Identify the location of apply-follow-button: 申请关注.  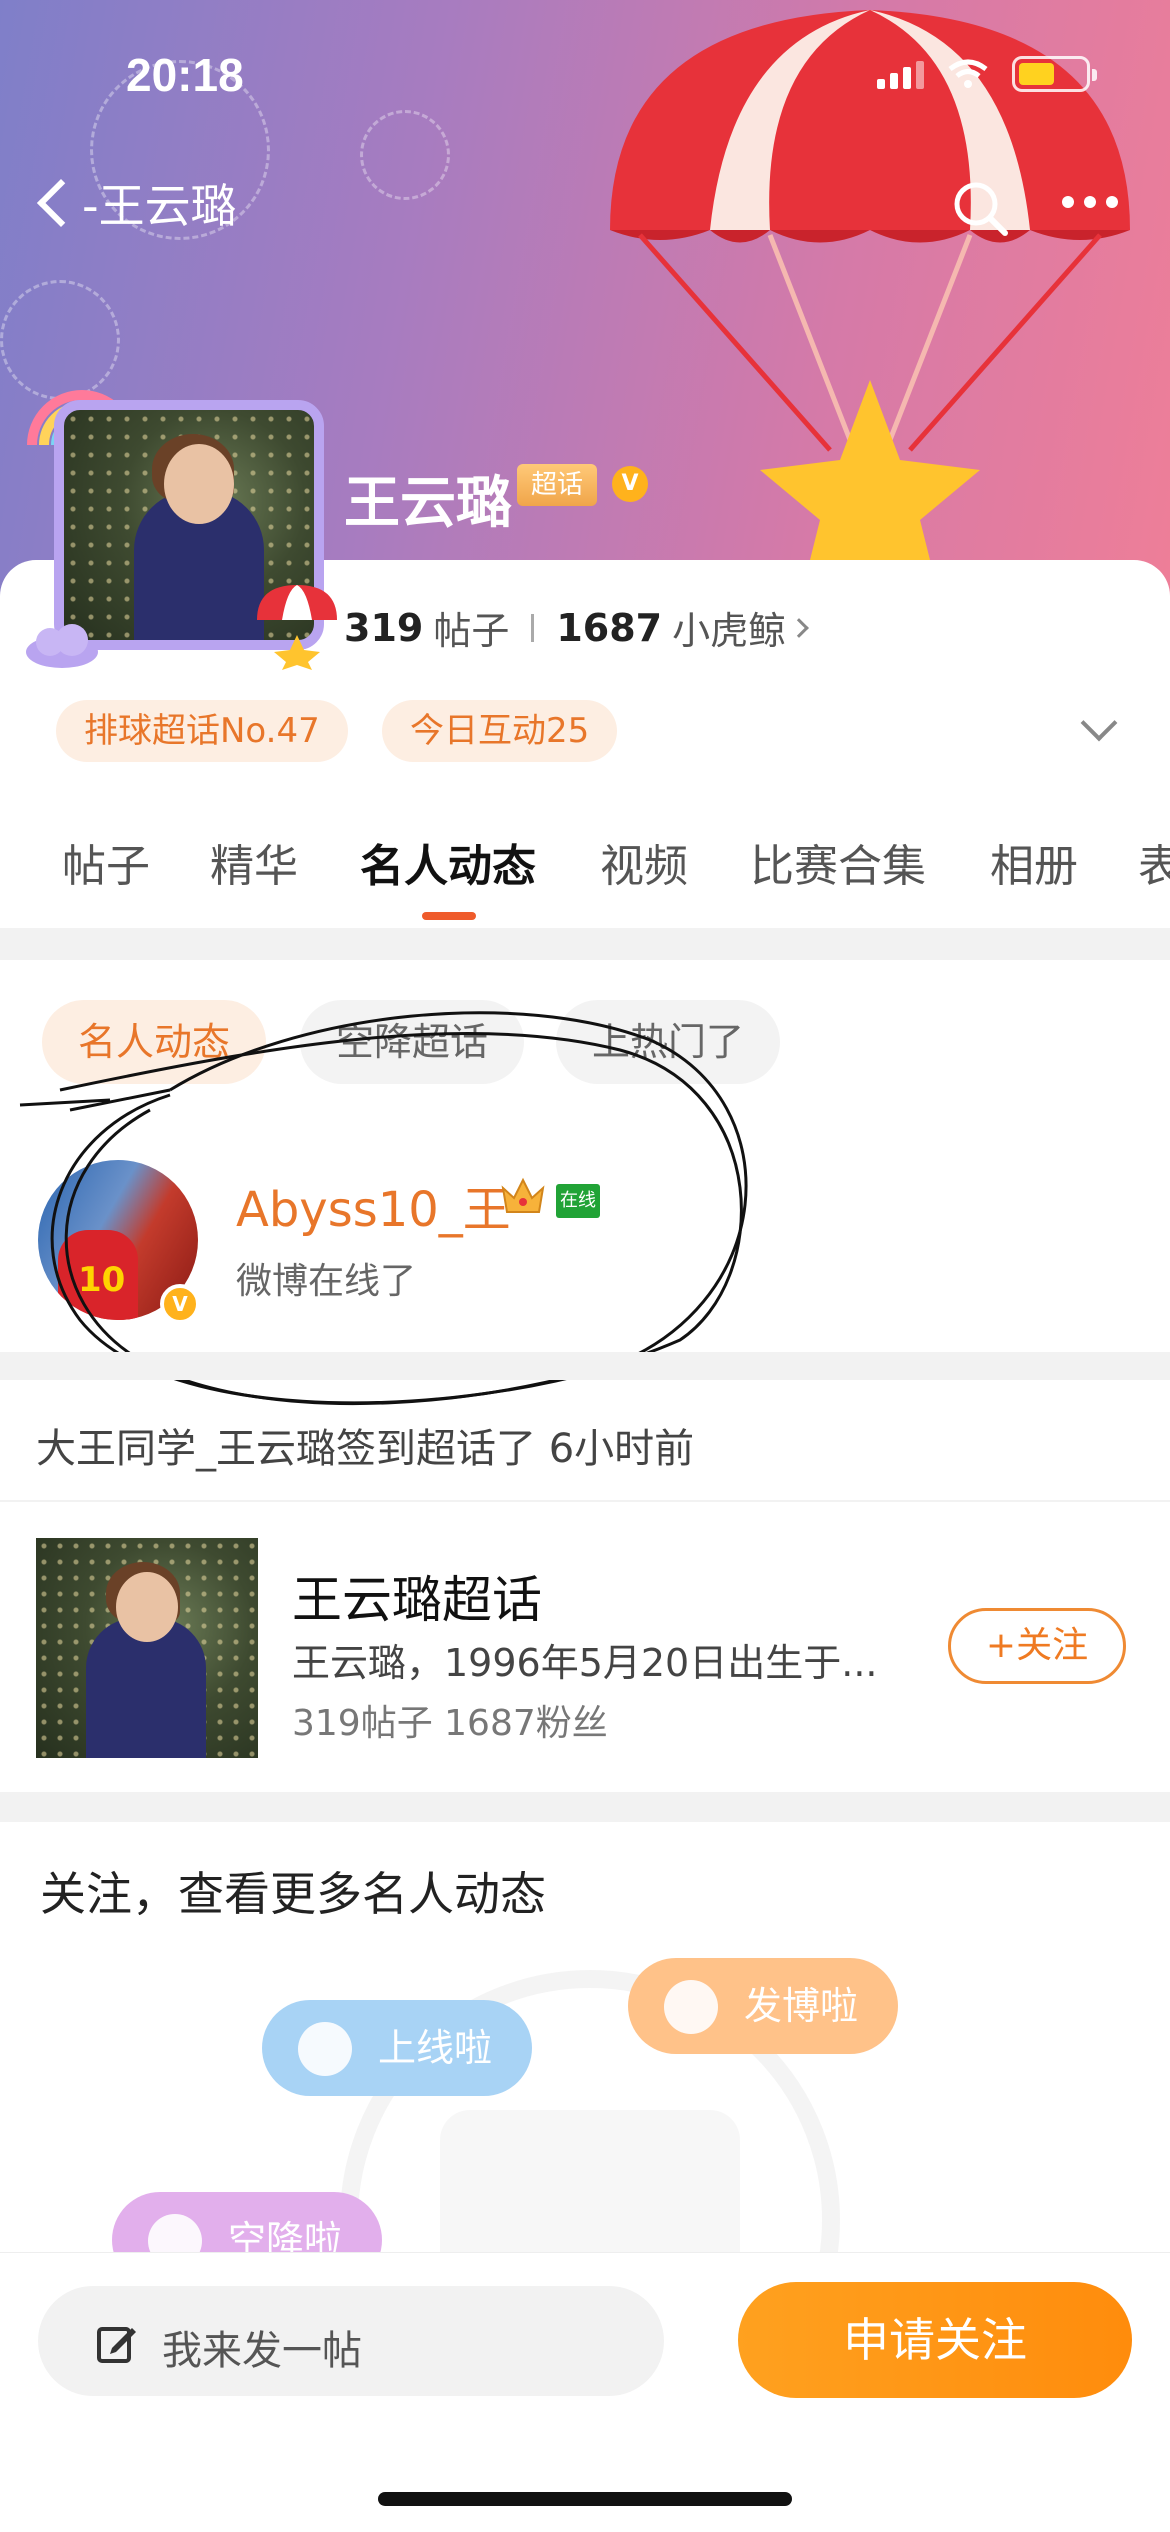
(935, 2340).